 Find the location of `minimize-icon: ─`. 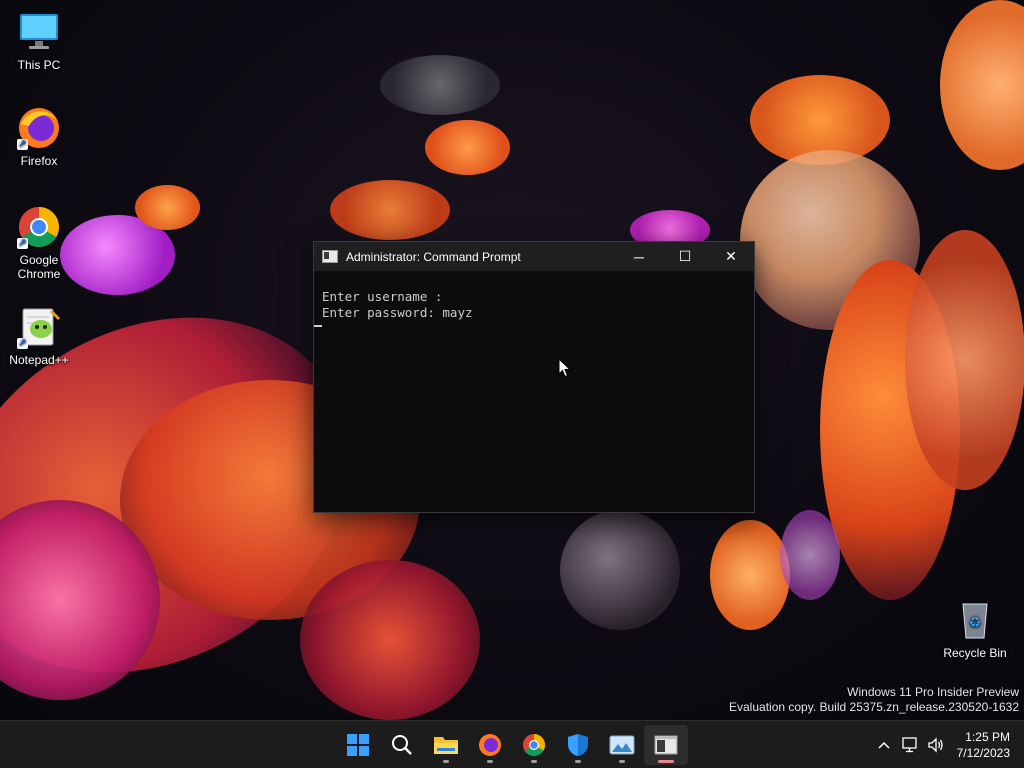

minimize-icon: ─ is located at coordinates (639, 256).